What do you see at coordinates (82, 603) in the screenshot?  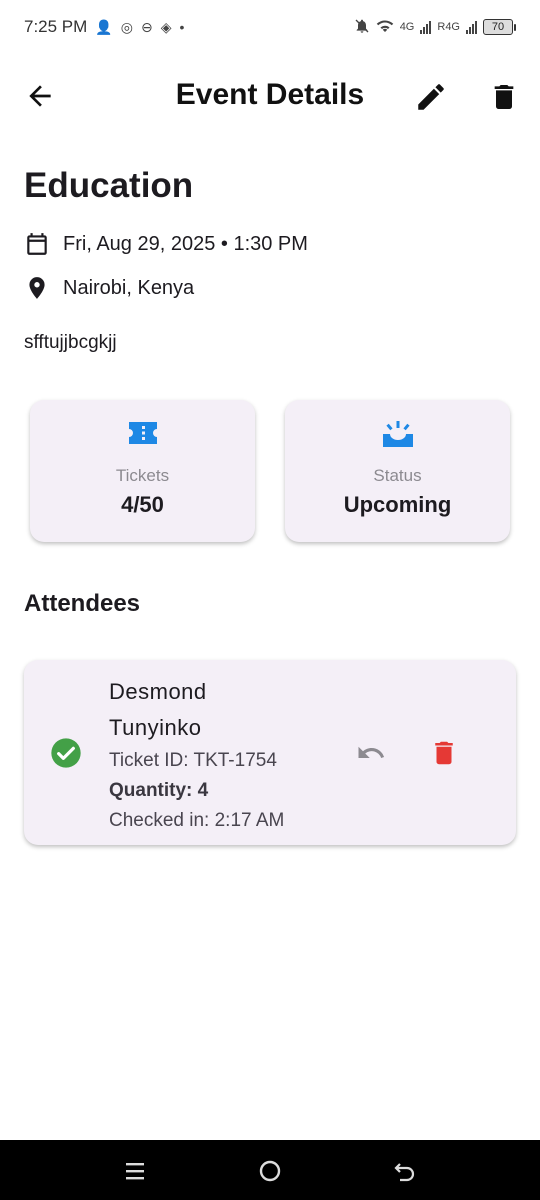 I see `attendees-heading: Attendees` at bounding box center [82, 603].